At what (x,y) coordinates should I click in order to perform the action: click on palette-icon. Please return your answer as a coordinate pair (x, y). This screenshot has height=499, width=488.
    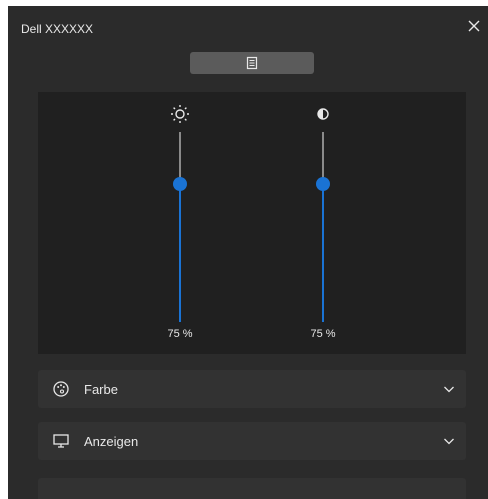
    Looking at the image, I should click on (61, 389).